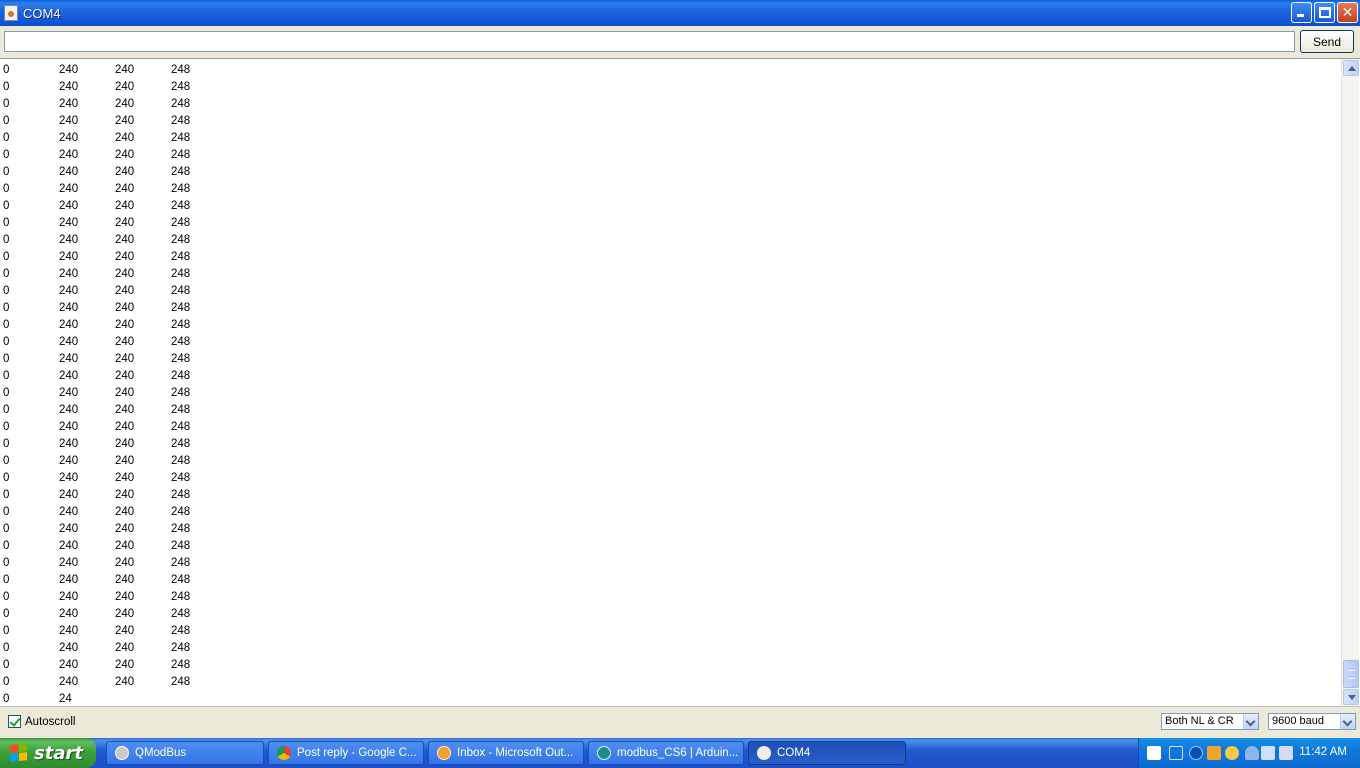 This screenshot has width=1360, height=768. I want to click on taskbar-item-com4: COM4, so click(827, 753).